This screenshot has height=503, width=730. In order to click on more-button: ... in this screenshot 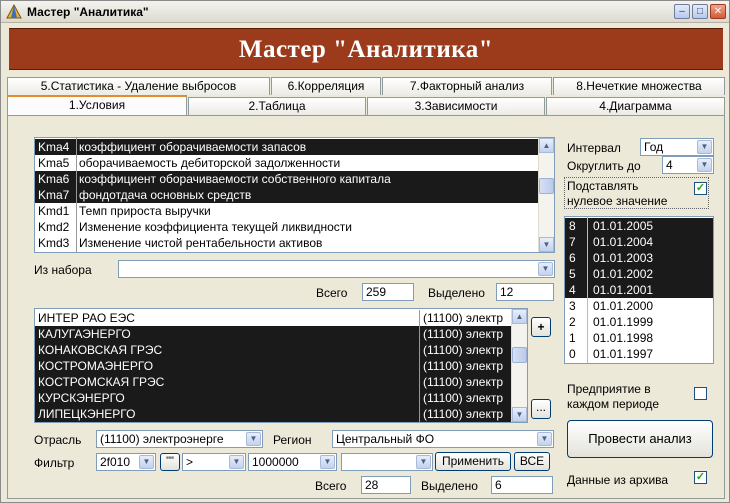, I will do `click(541, 409)`.